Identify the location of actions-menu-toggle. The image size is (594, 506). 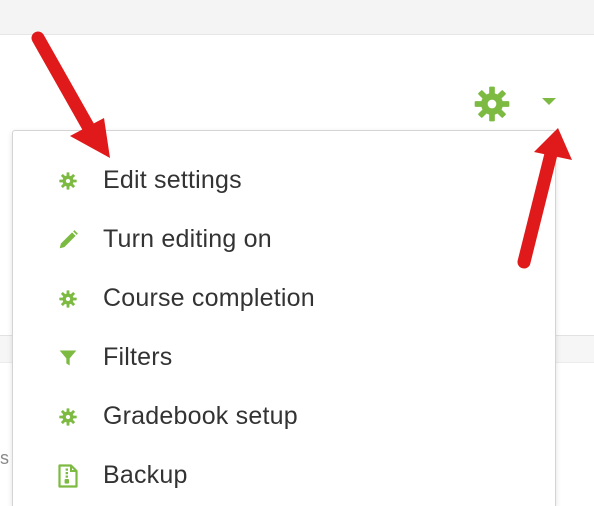
(492, 104).